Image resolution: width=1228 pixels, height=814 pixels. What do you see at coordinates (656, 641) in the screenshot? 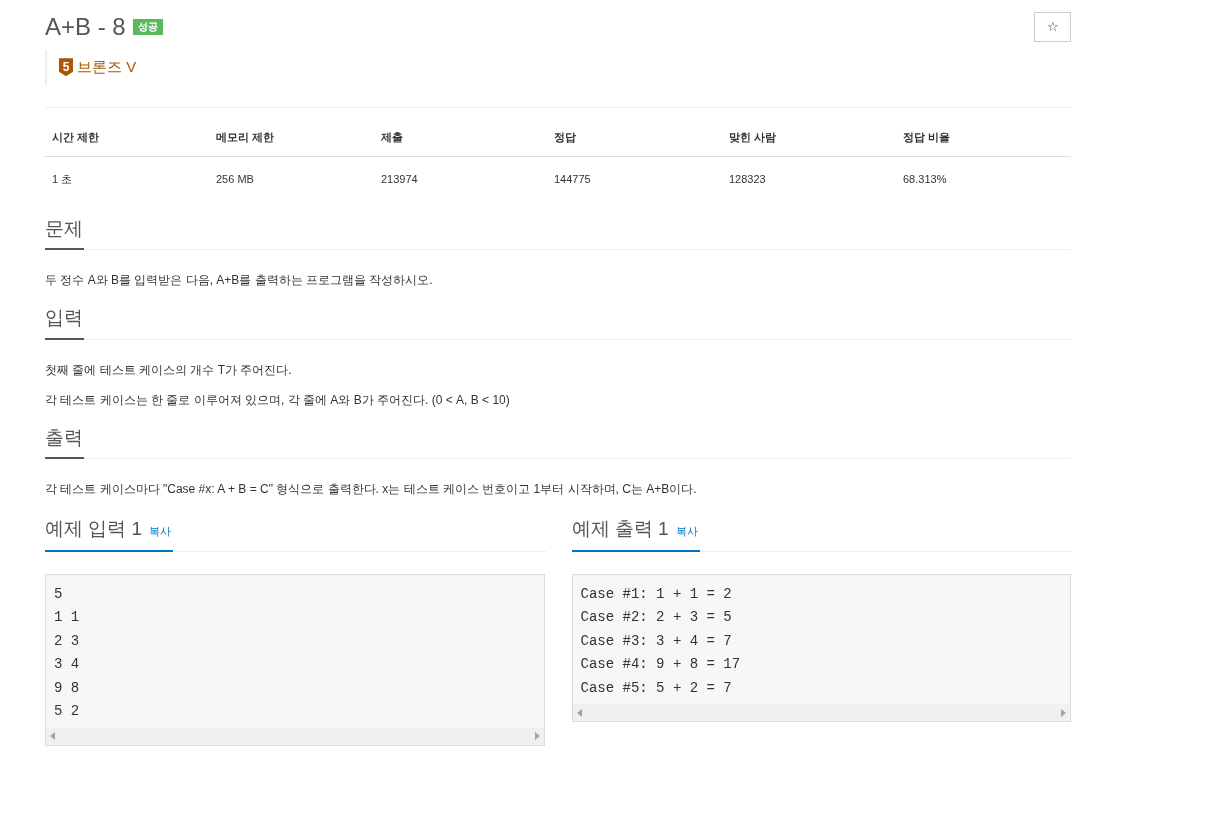
I see `code-line: Case #3: 3 + 4 = 7` at bounding box center [656, 641].